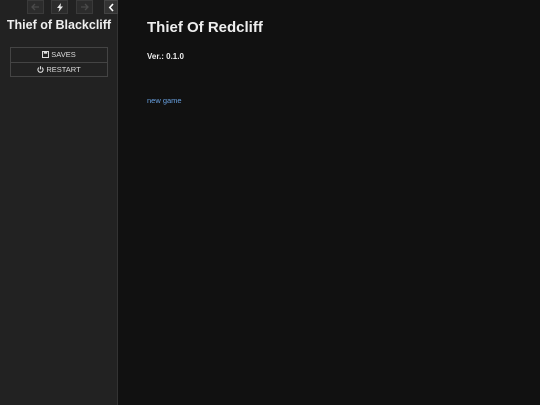  I want to click on sidebar-toggle-button, so click(111, 7).